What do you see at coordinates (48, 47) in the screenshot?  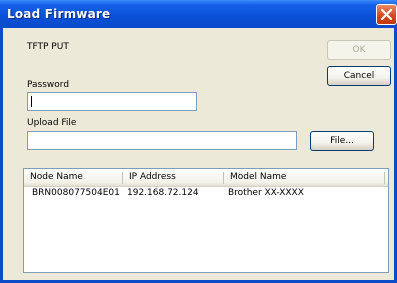 I see `protocol-label: TFTP PUT` at bounding box center [48, 47].